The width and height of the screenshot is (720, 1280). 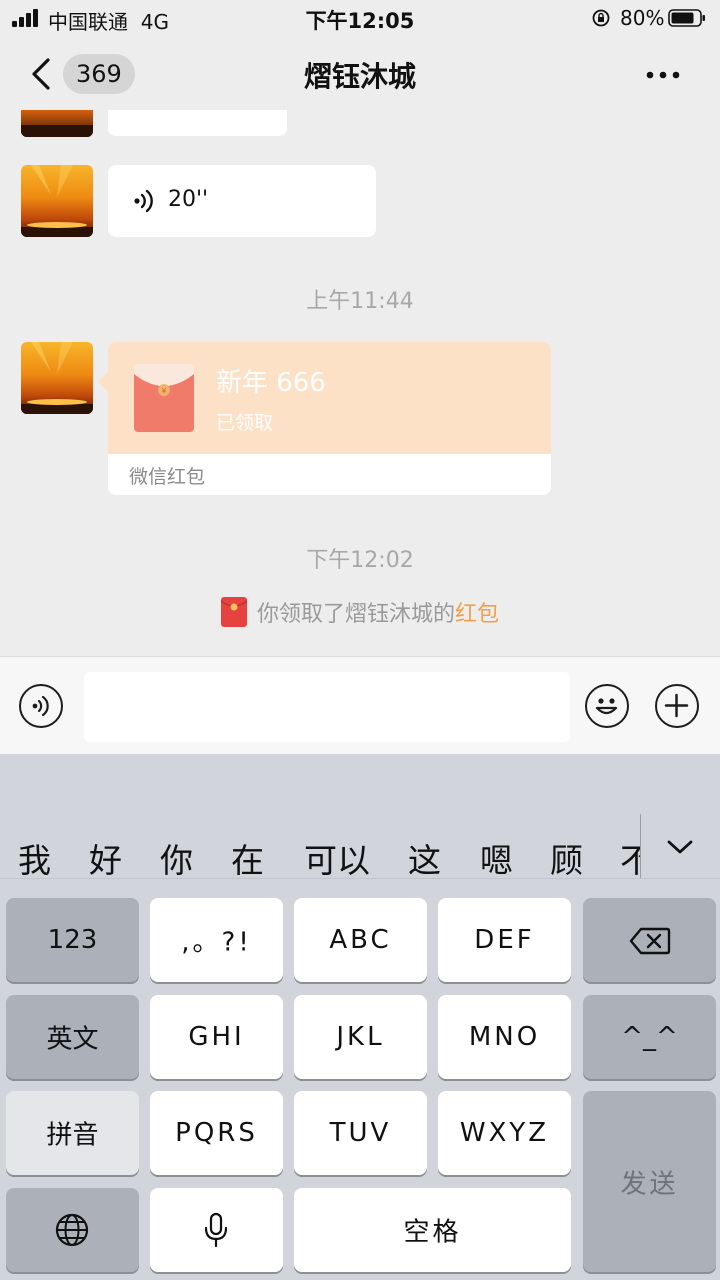 I want to click on timestamp: 上午11:44, so click(x=360, y=301).